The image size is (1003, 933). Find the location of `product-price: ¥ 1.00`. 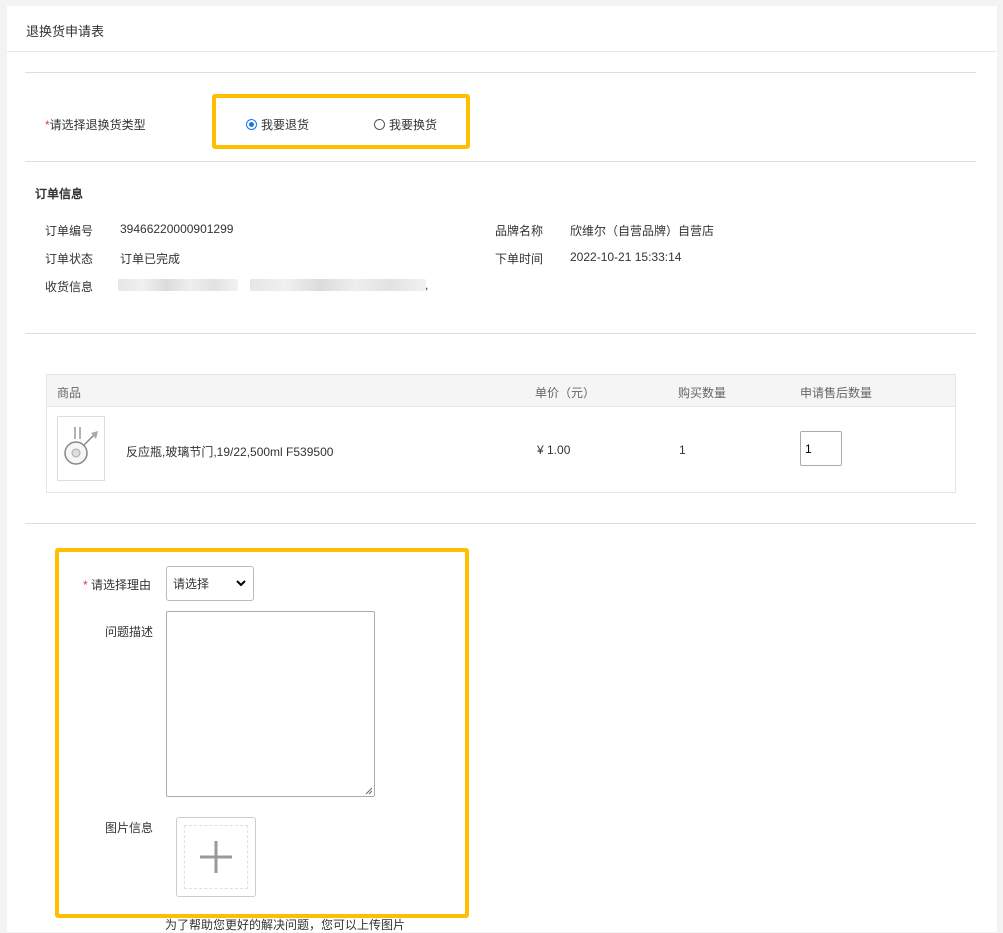

product-price: ¥ 1.00 is located at coordinates (554, 450).